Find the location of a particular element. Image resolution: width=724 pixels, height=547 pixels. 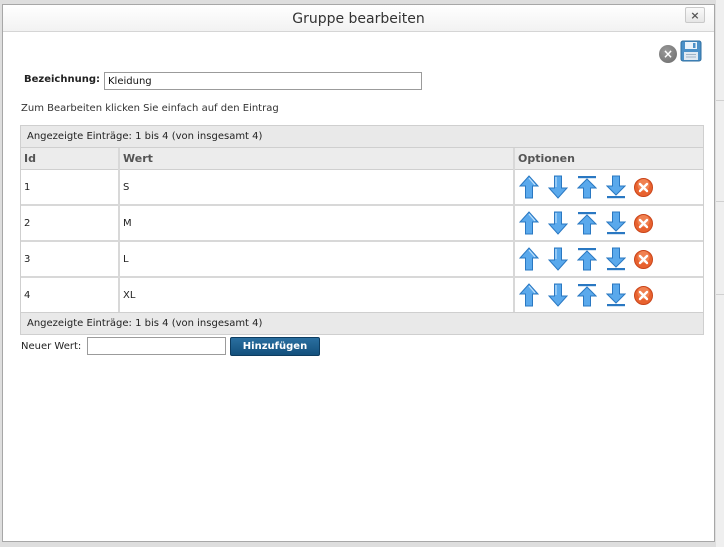

table-row: 2M is located at coordinates (362, 223).